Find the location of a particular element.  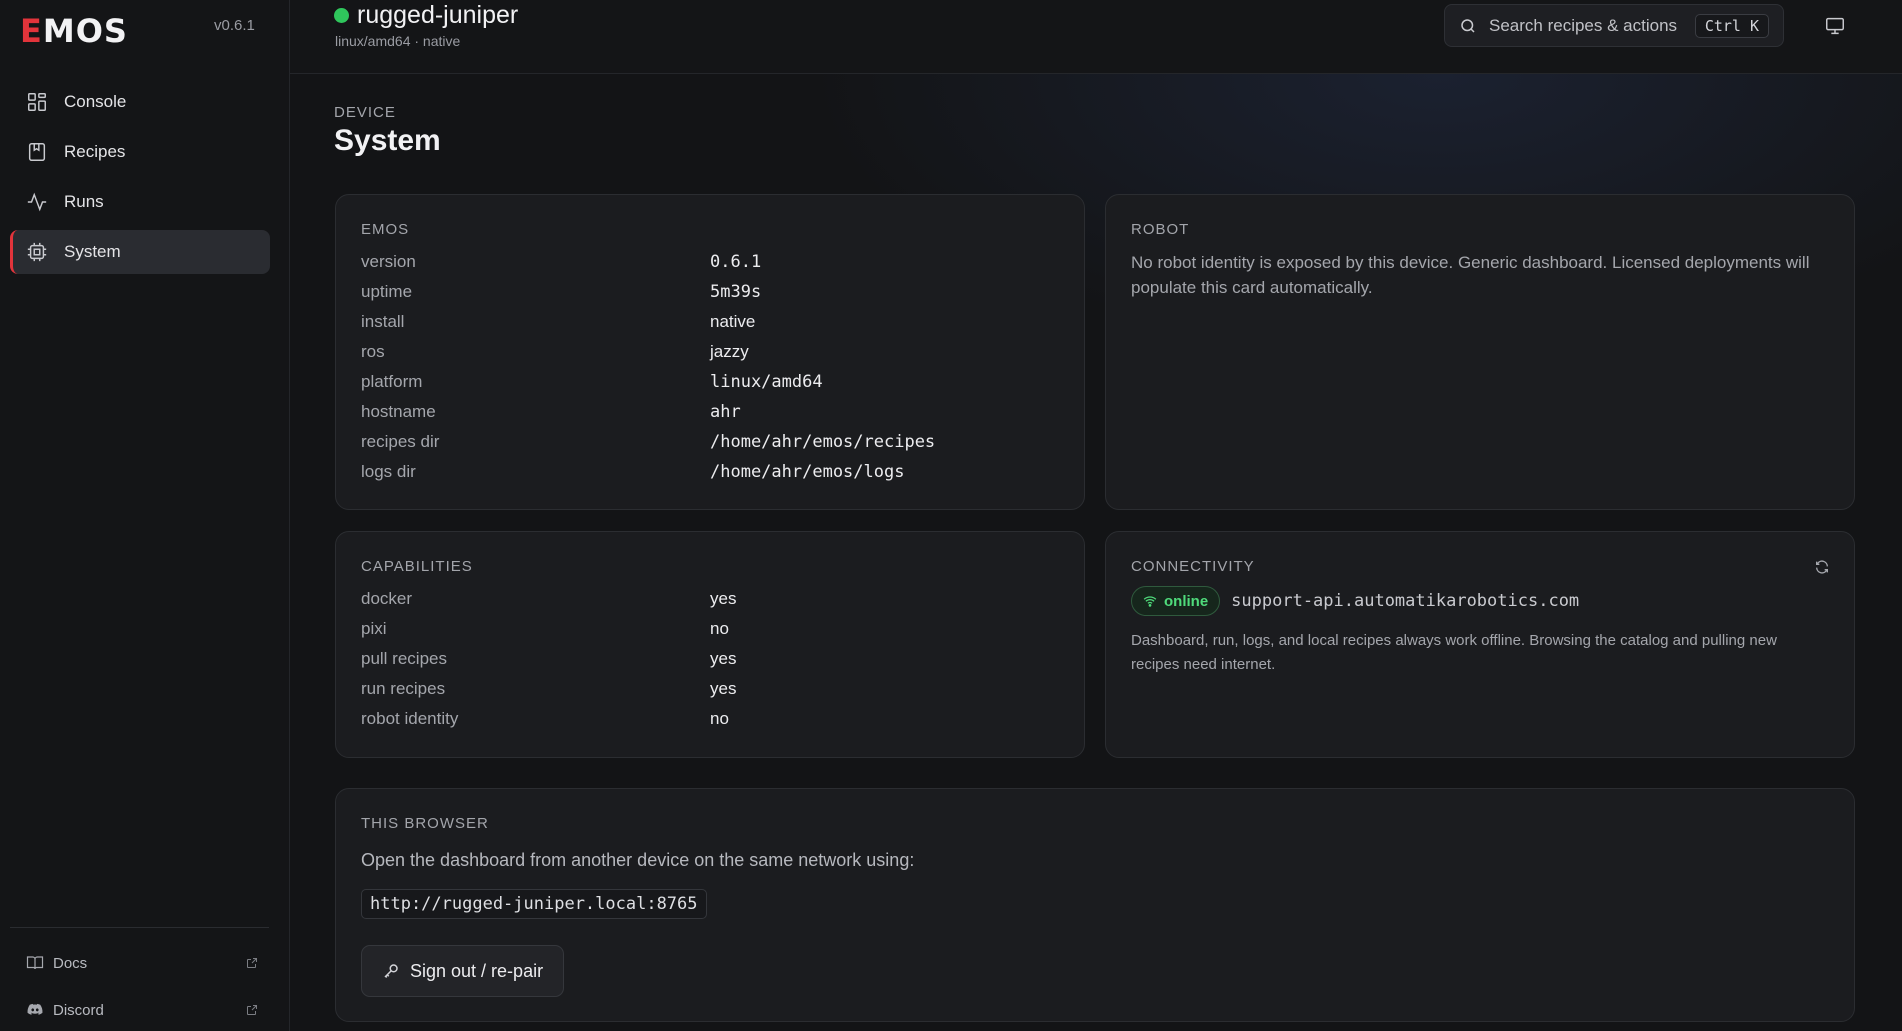

online-status-badge: online is located at coordinates (1176, 601).